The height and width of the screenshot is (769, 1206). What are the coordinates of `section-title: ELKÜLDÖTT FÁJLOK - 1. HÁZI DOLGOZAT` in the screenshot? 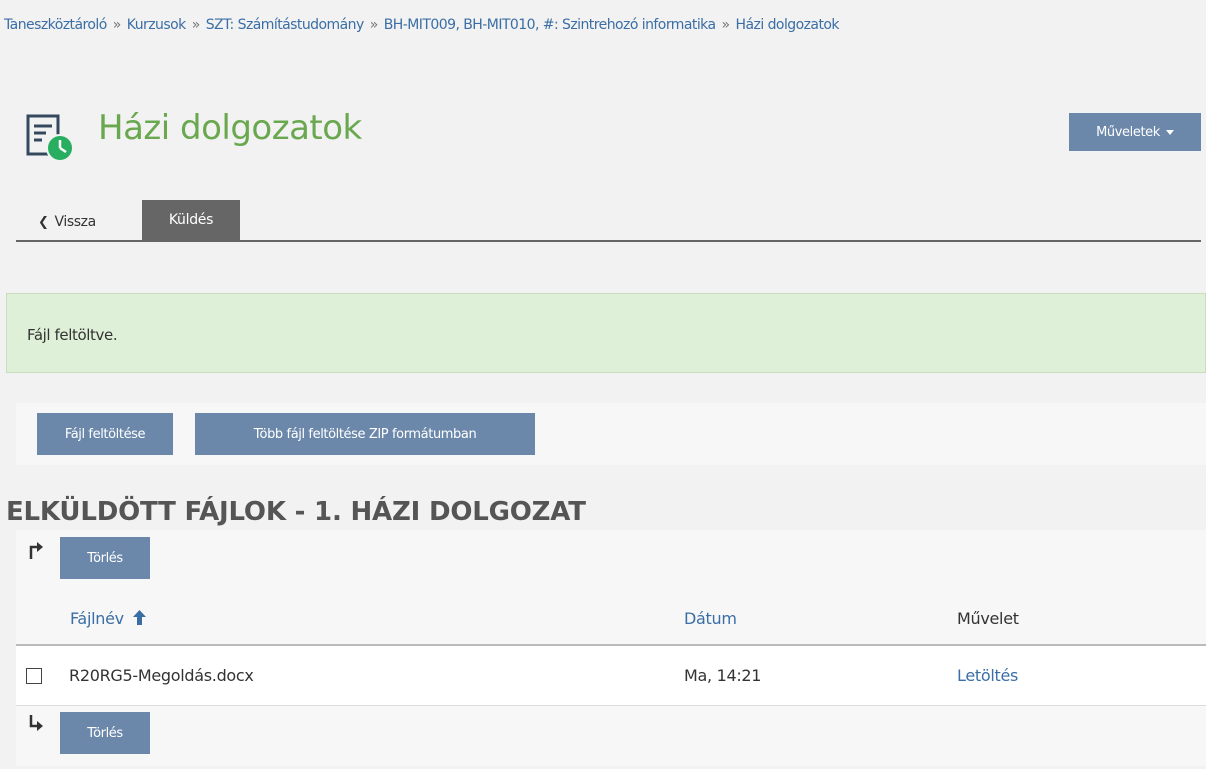 It's located at (296, 512).